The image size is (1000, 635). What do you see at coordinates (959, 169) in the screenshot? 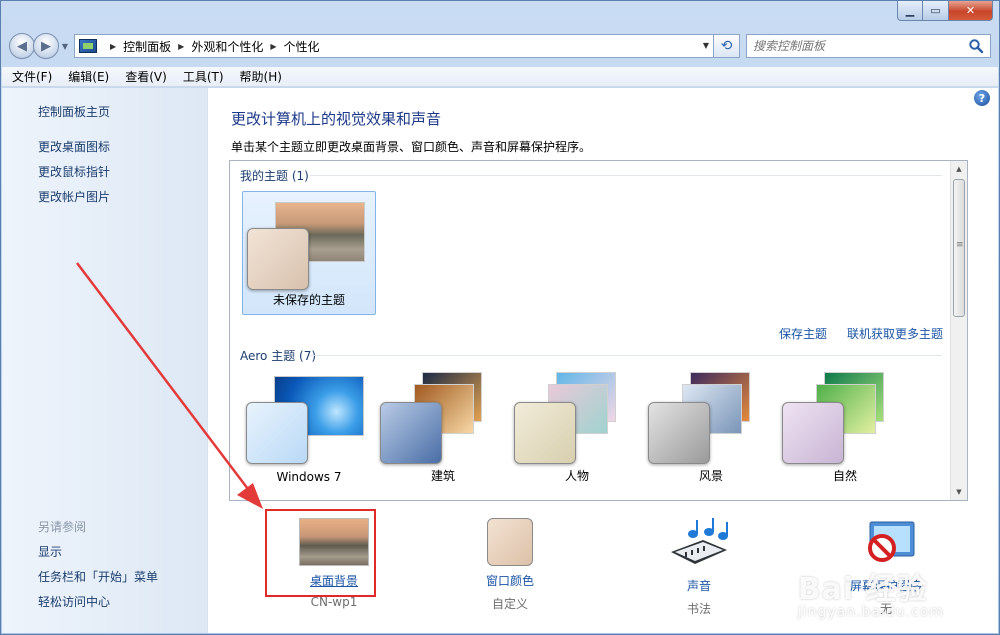
I see `scroll-up-icon: ▲` at bounding box center [959, 169].